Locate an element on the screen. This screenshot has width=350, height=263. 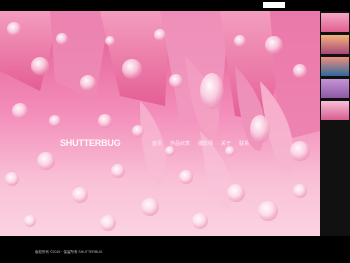
purple-flowers-thumb is located at coordinates (335, 88).